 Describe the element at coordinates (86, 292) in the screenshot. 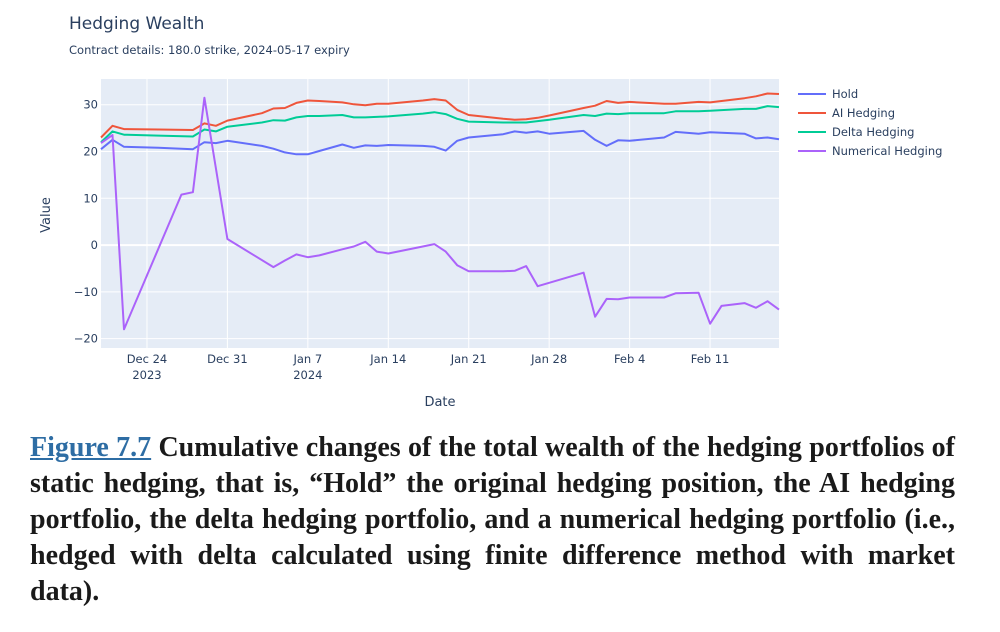

I see `y-tick-label: −10` at that location.